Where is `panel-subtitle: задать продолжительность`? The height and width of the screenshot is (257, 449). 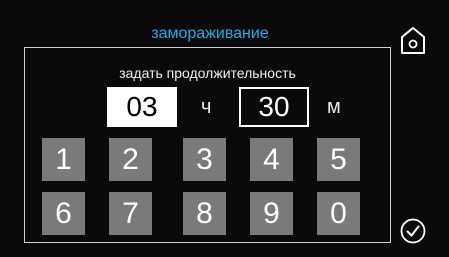 panel-subtitle: задать продолжительность is located at coordinates (207, 73).